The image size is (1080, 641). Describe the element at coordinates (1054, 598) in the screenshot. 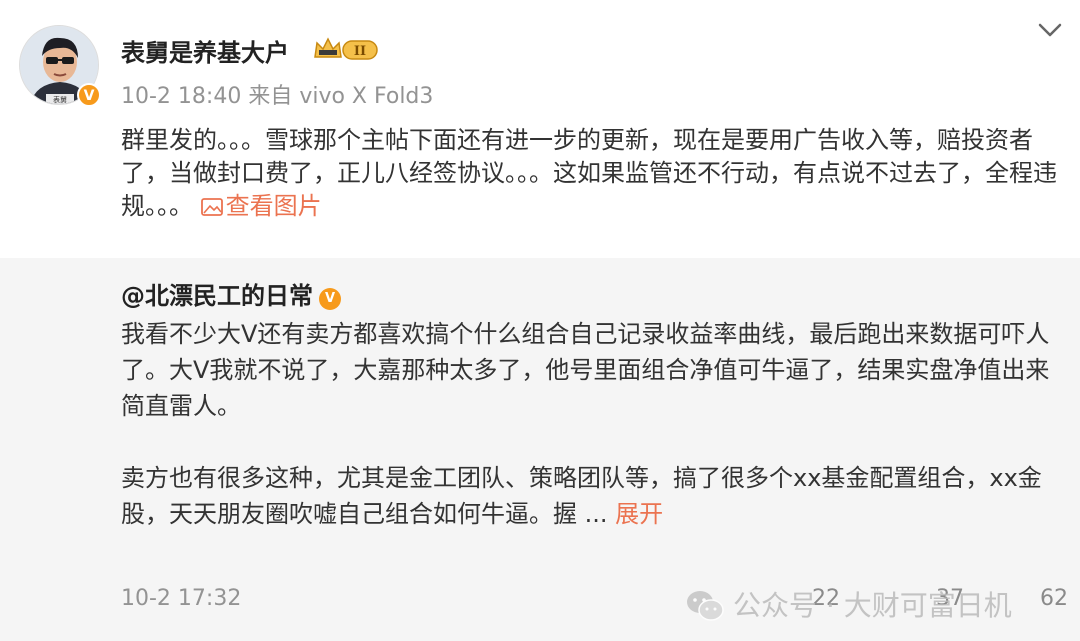

I see `like-count: 62` at that location.